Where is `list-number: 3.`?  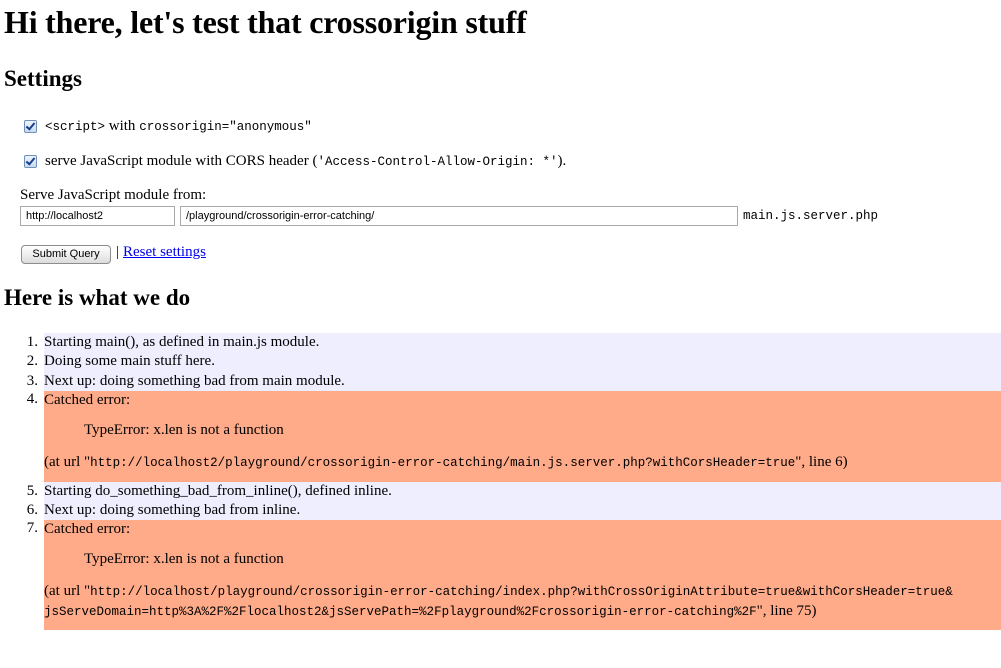
list-number: 3. is located at coordinates (32, 380).